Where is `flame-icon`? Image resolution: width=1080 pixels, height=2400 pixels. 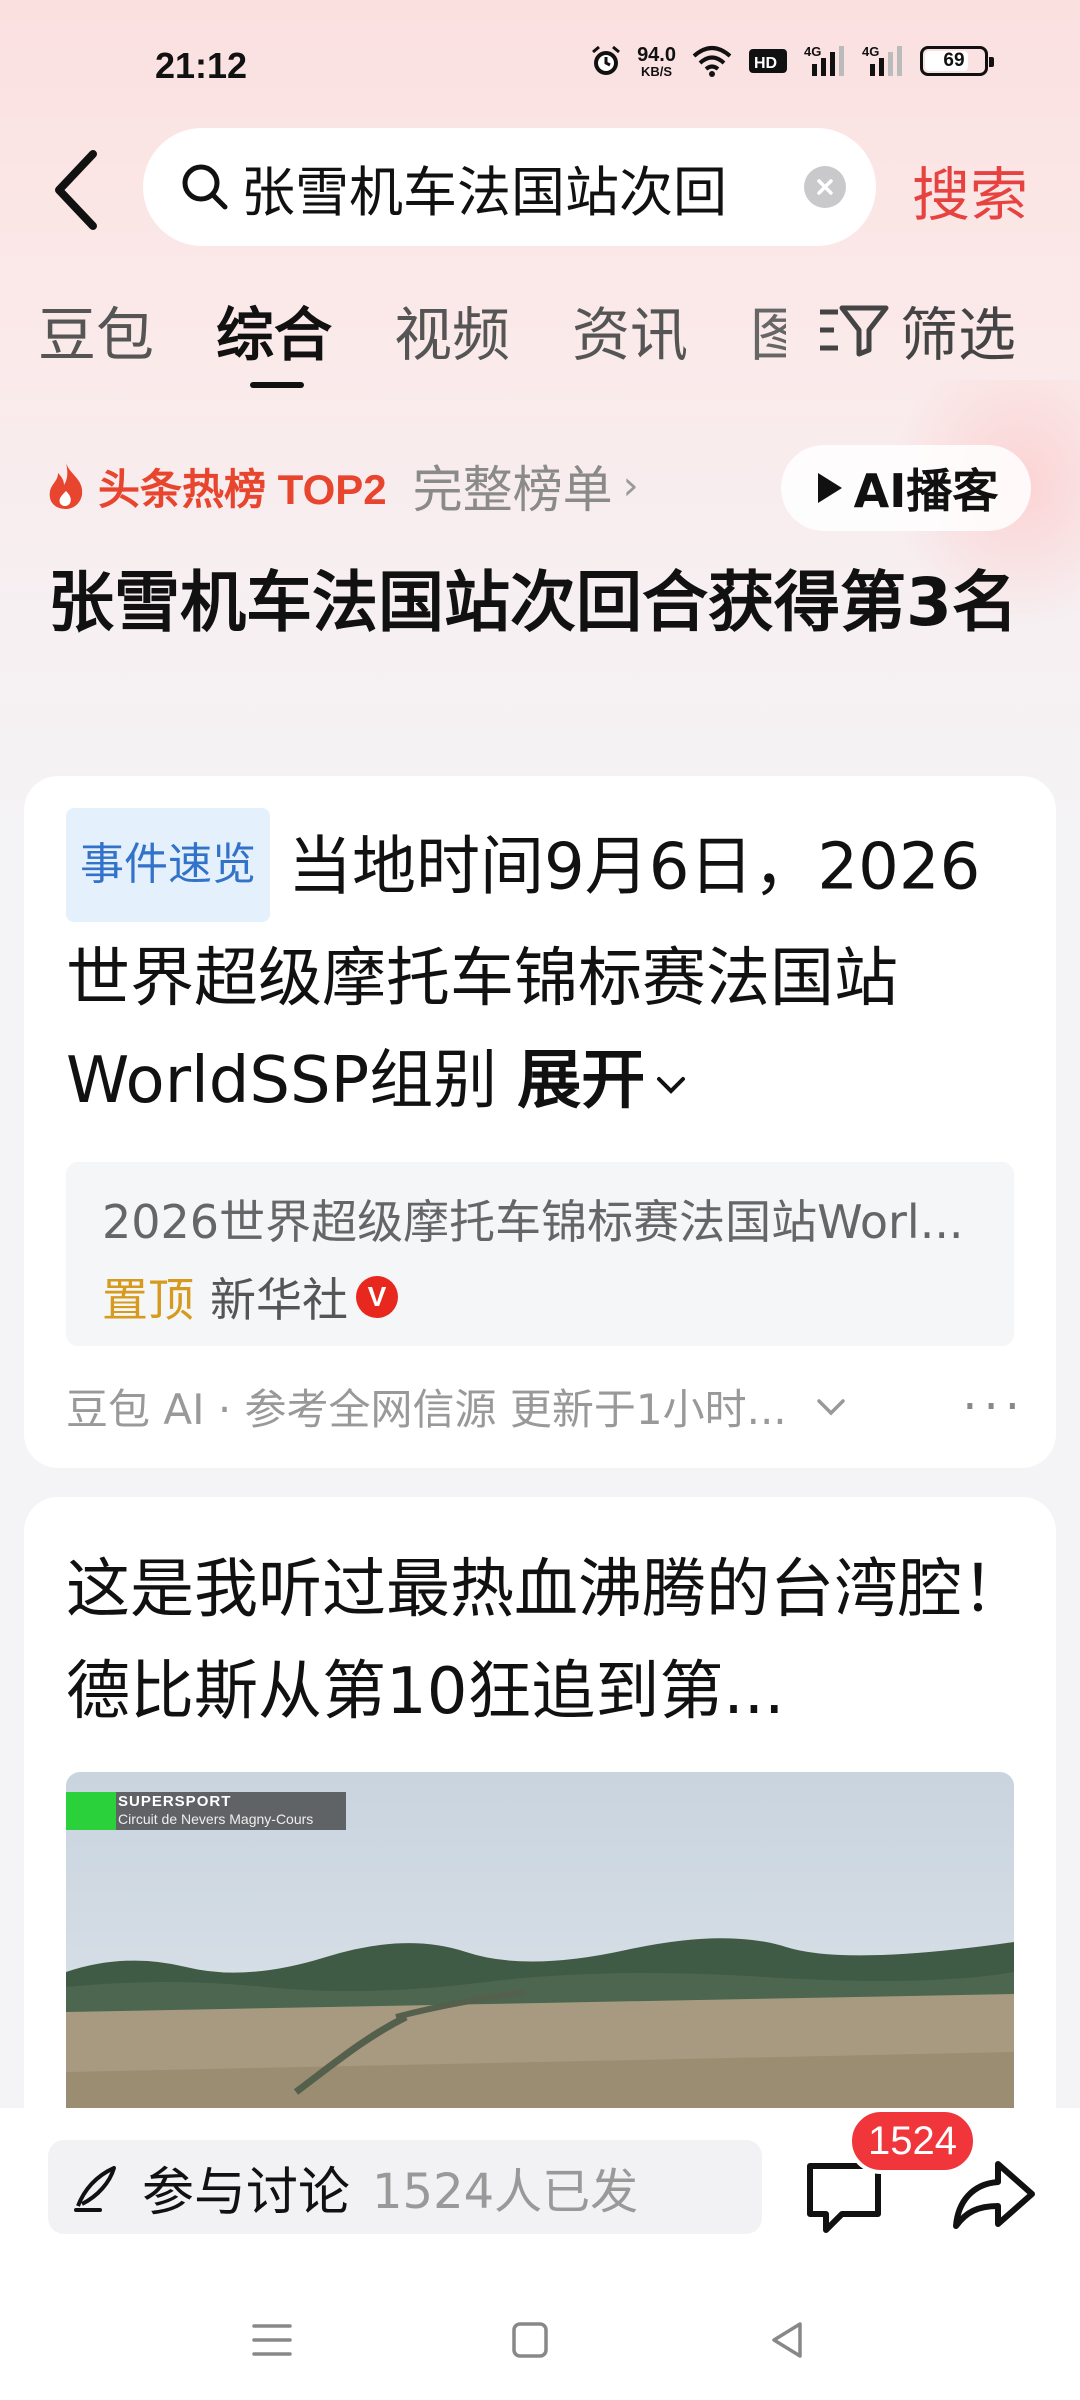 flame-icon is located at coordinates (66, 486).